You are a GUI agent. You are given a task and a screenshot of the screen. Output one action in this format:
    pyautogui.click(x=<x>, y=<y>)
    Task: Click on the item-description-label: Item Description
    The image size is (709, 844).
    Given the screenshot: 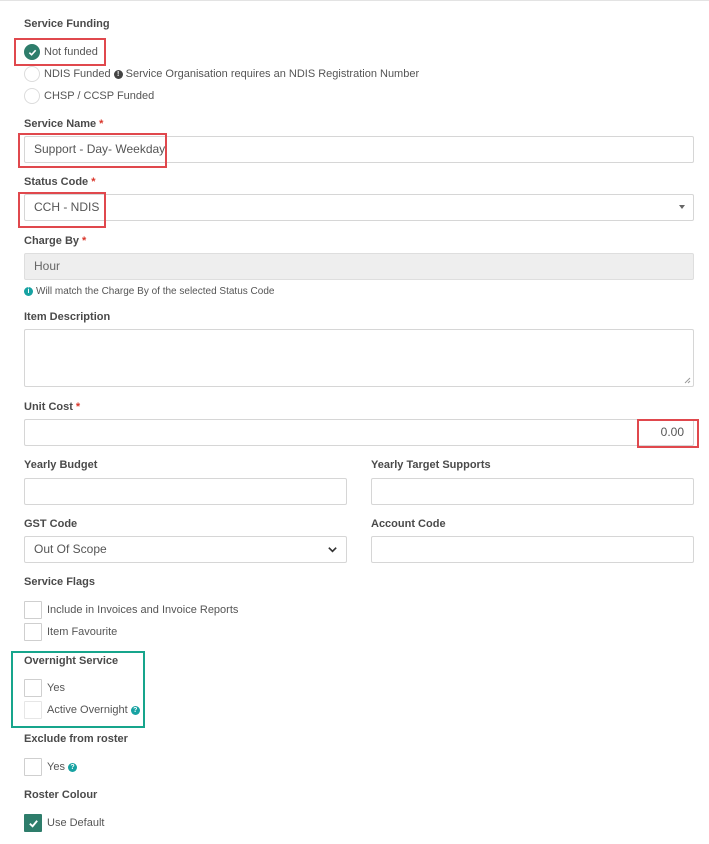 What is the action you would take?
    pyautogui.click(x=67, y=317)
    